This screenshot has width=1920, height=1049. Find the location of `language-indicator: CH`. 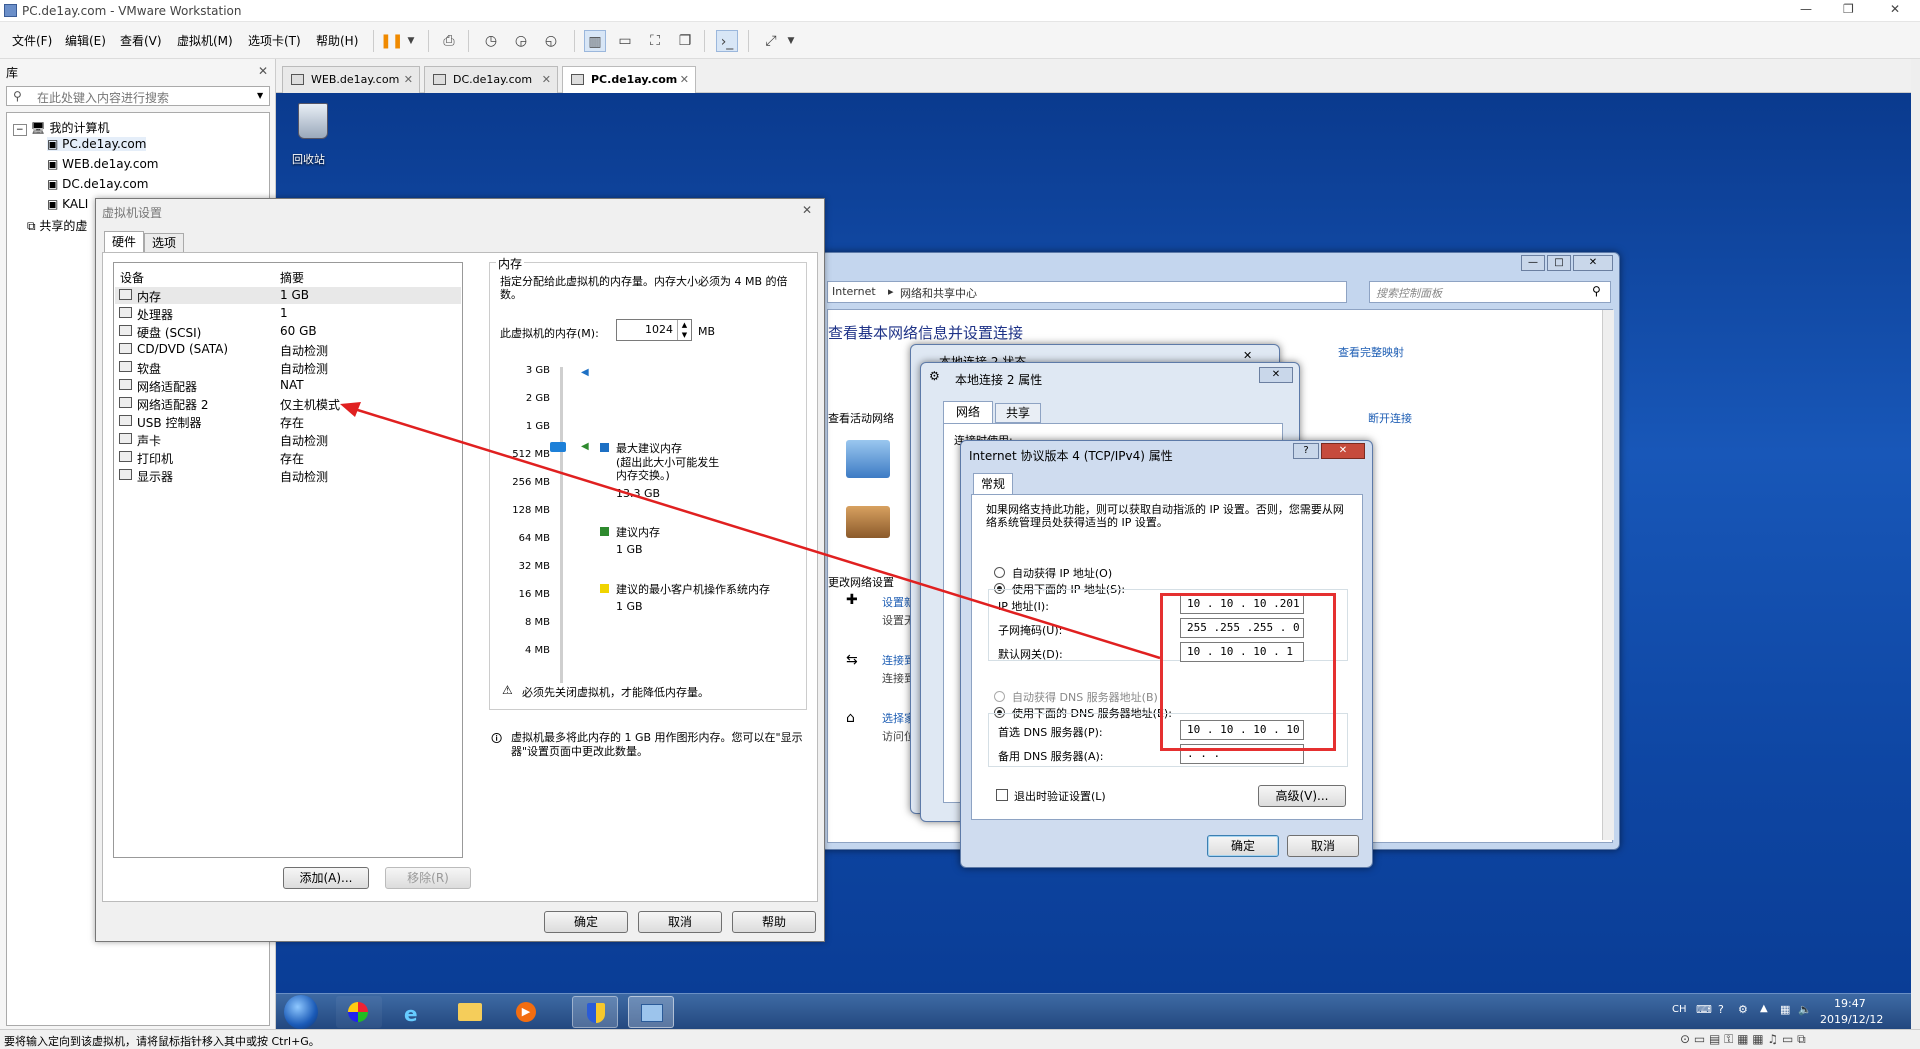

language-indicator: CH is located at coordinates (1679, 1009).